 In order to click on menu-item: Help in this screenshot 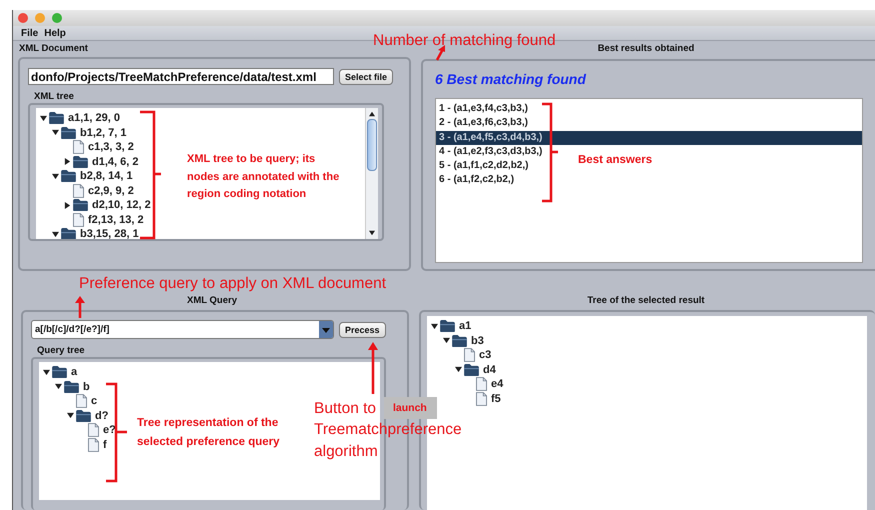, I will do `click(55, 33)`.